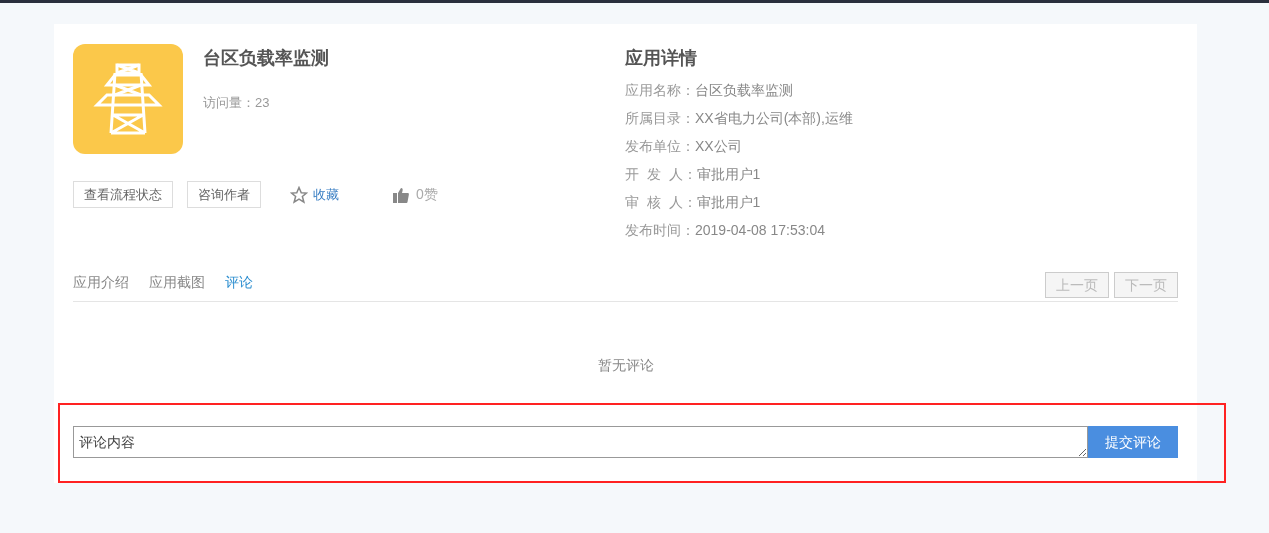 The height and width of the screenshot is (533, 1269). I want to click on star-icon, so click(299, 194).